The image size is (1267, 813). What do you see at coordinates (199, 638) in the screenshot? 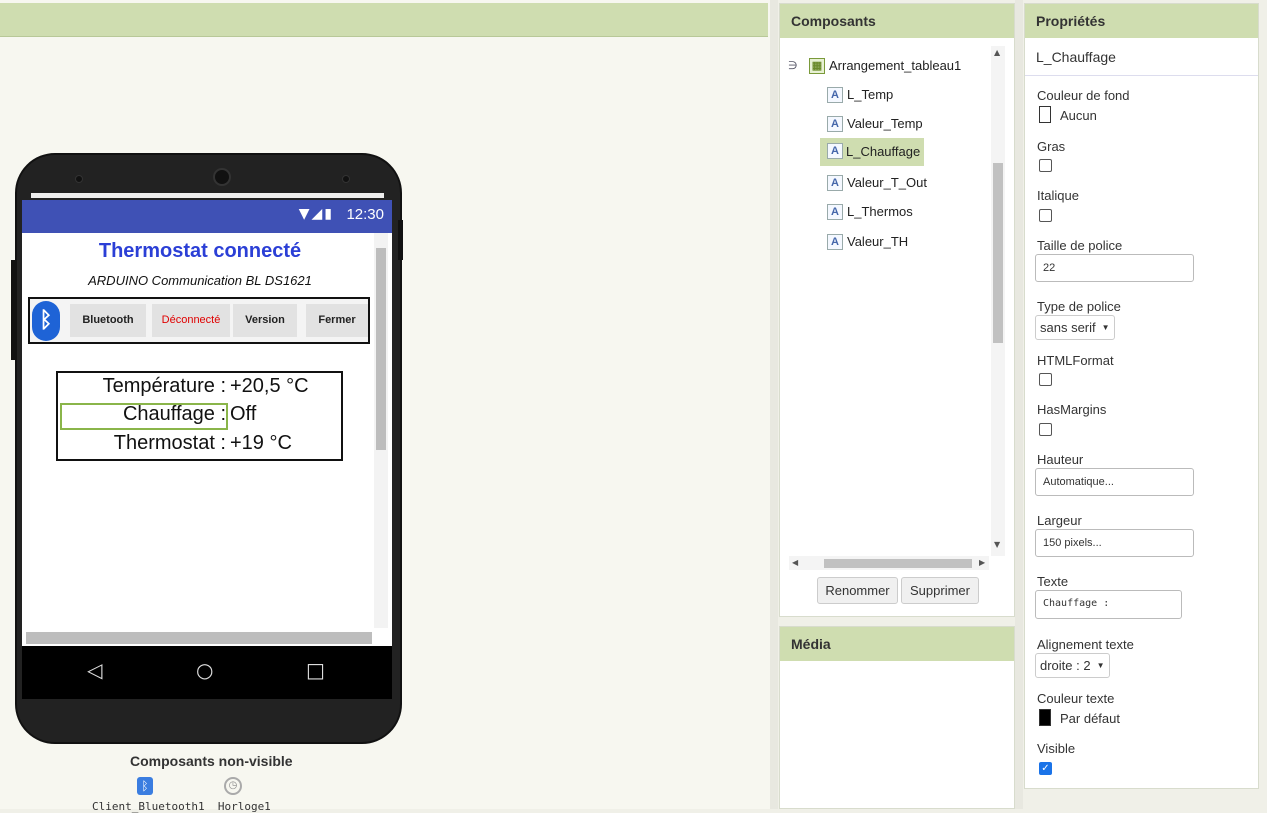
I see `screen-horizontal-scrollbar` at bounding box center [199, 638].